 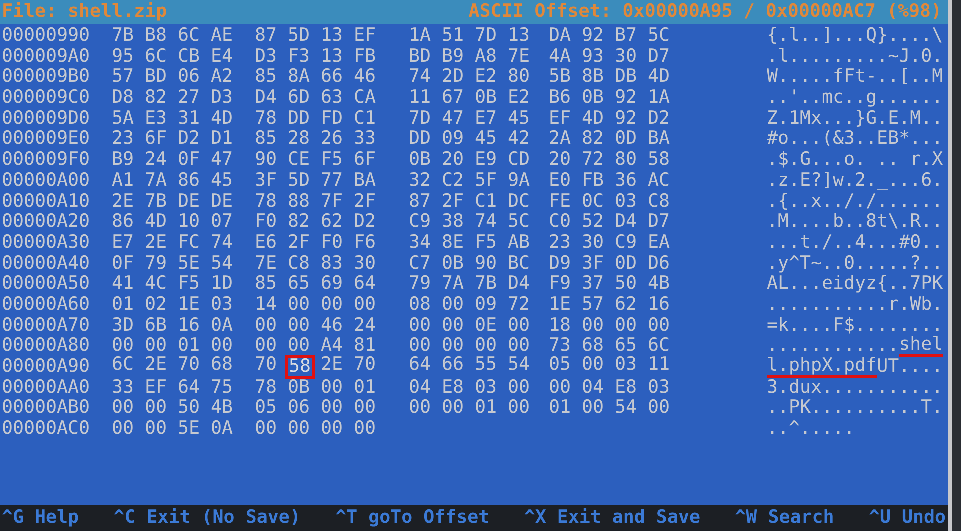 I want to click on hex-byte: EF, so click(x=565, y=119).